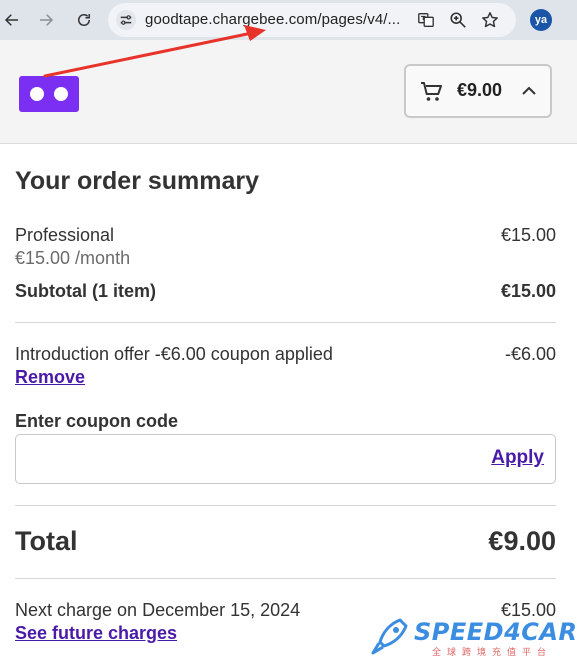  Describe the element at coordinates (137, 181) in the screenshot. I see `page-title: Your order summary` at that location.